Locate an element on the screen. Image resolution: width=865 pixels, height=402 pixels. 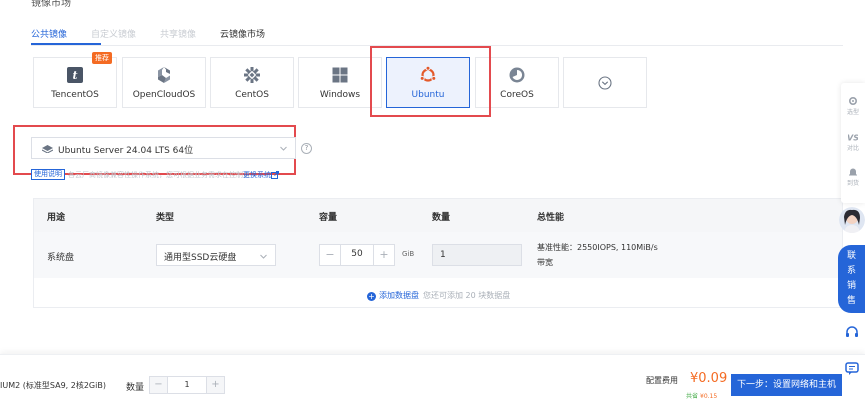
coreos-icon is located at coordinates (517, 75).